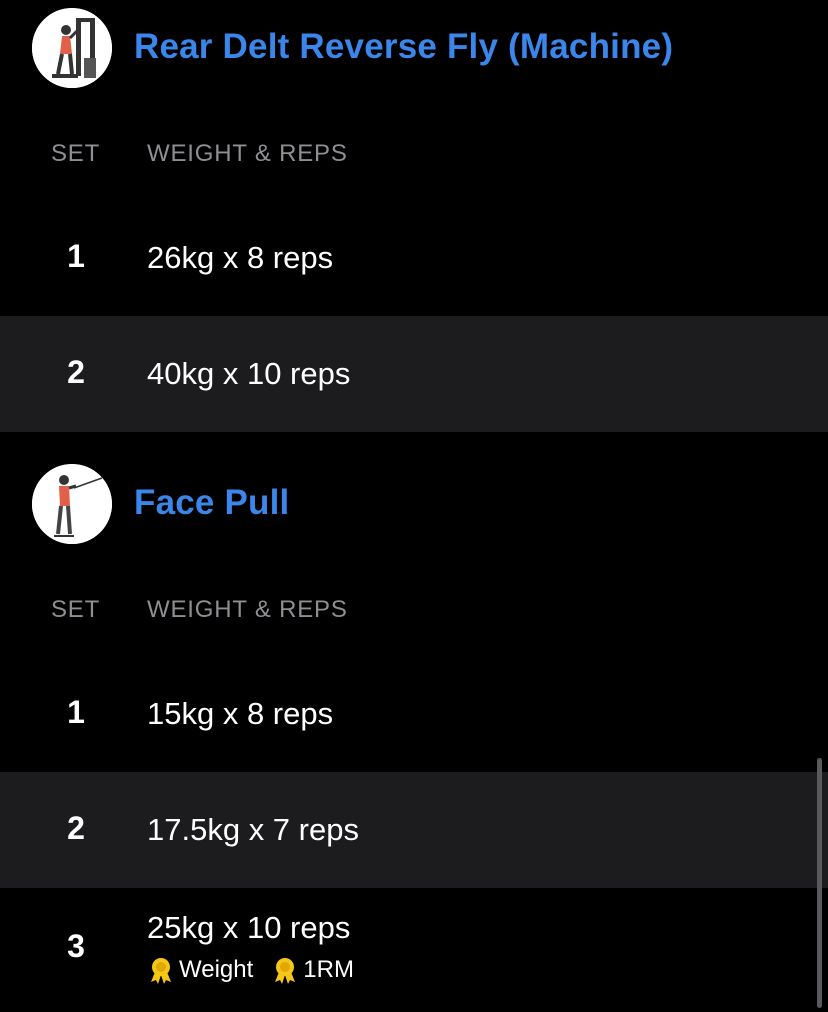 Image resolution: width=828 pixels, height=1012 pixels. What do you see at coordinates (414, 830) in the screenshot?
I see `set-row: 2 17.5kg x 7 reps` at bounding box center [414, 830].